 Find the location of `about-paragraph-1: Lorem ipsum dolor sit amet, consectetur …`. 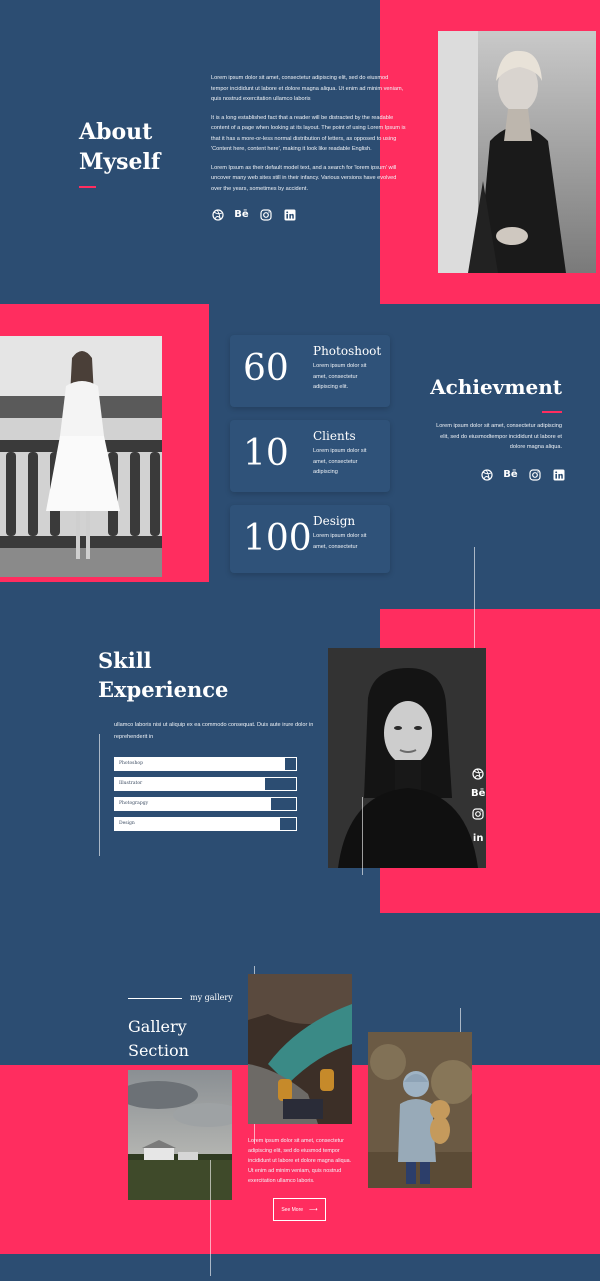

about-paragraph-1: Lorem ipsum dolor sit amet, consectetur … is located at coordinates (307, 88).